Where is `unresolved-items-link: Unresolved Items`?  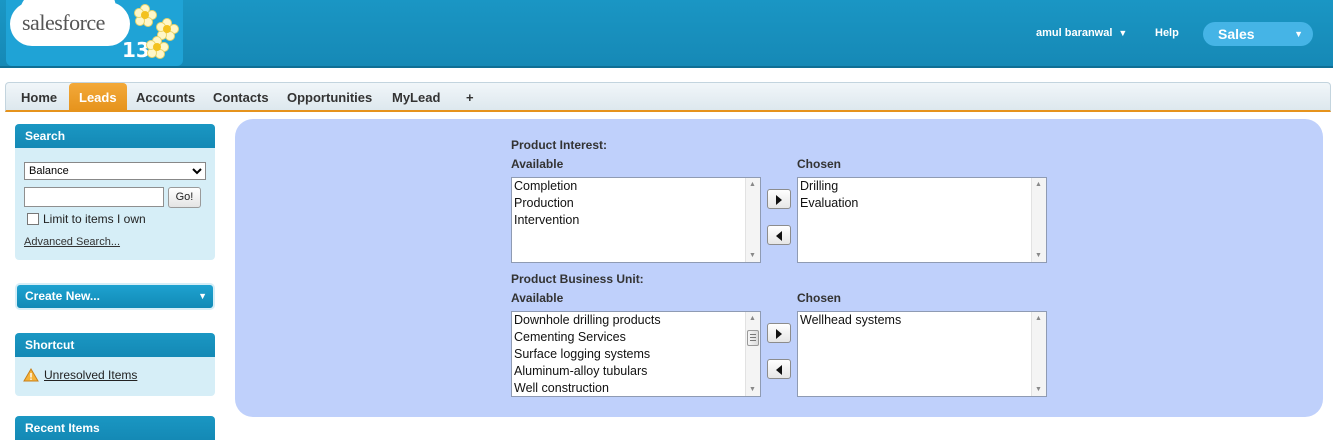 unresolved-items-link: Unresolved Items is located at coordinates (90, 375).